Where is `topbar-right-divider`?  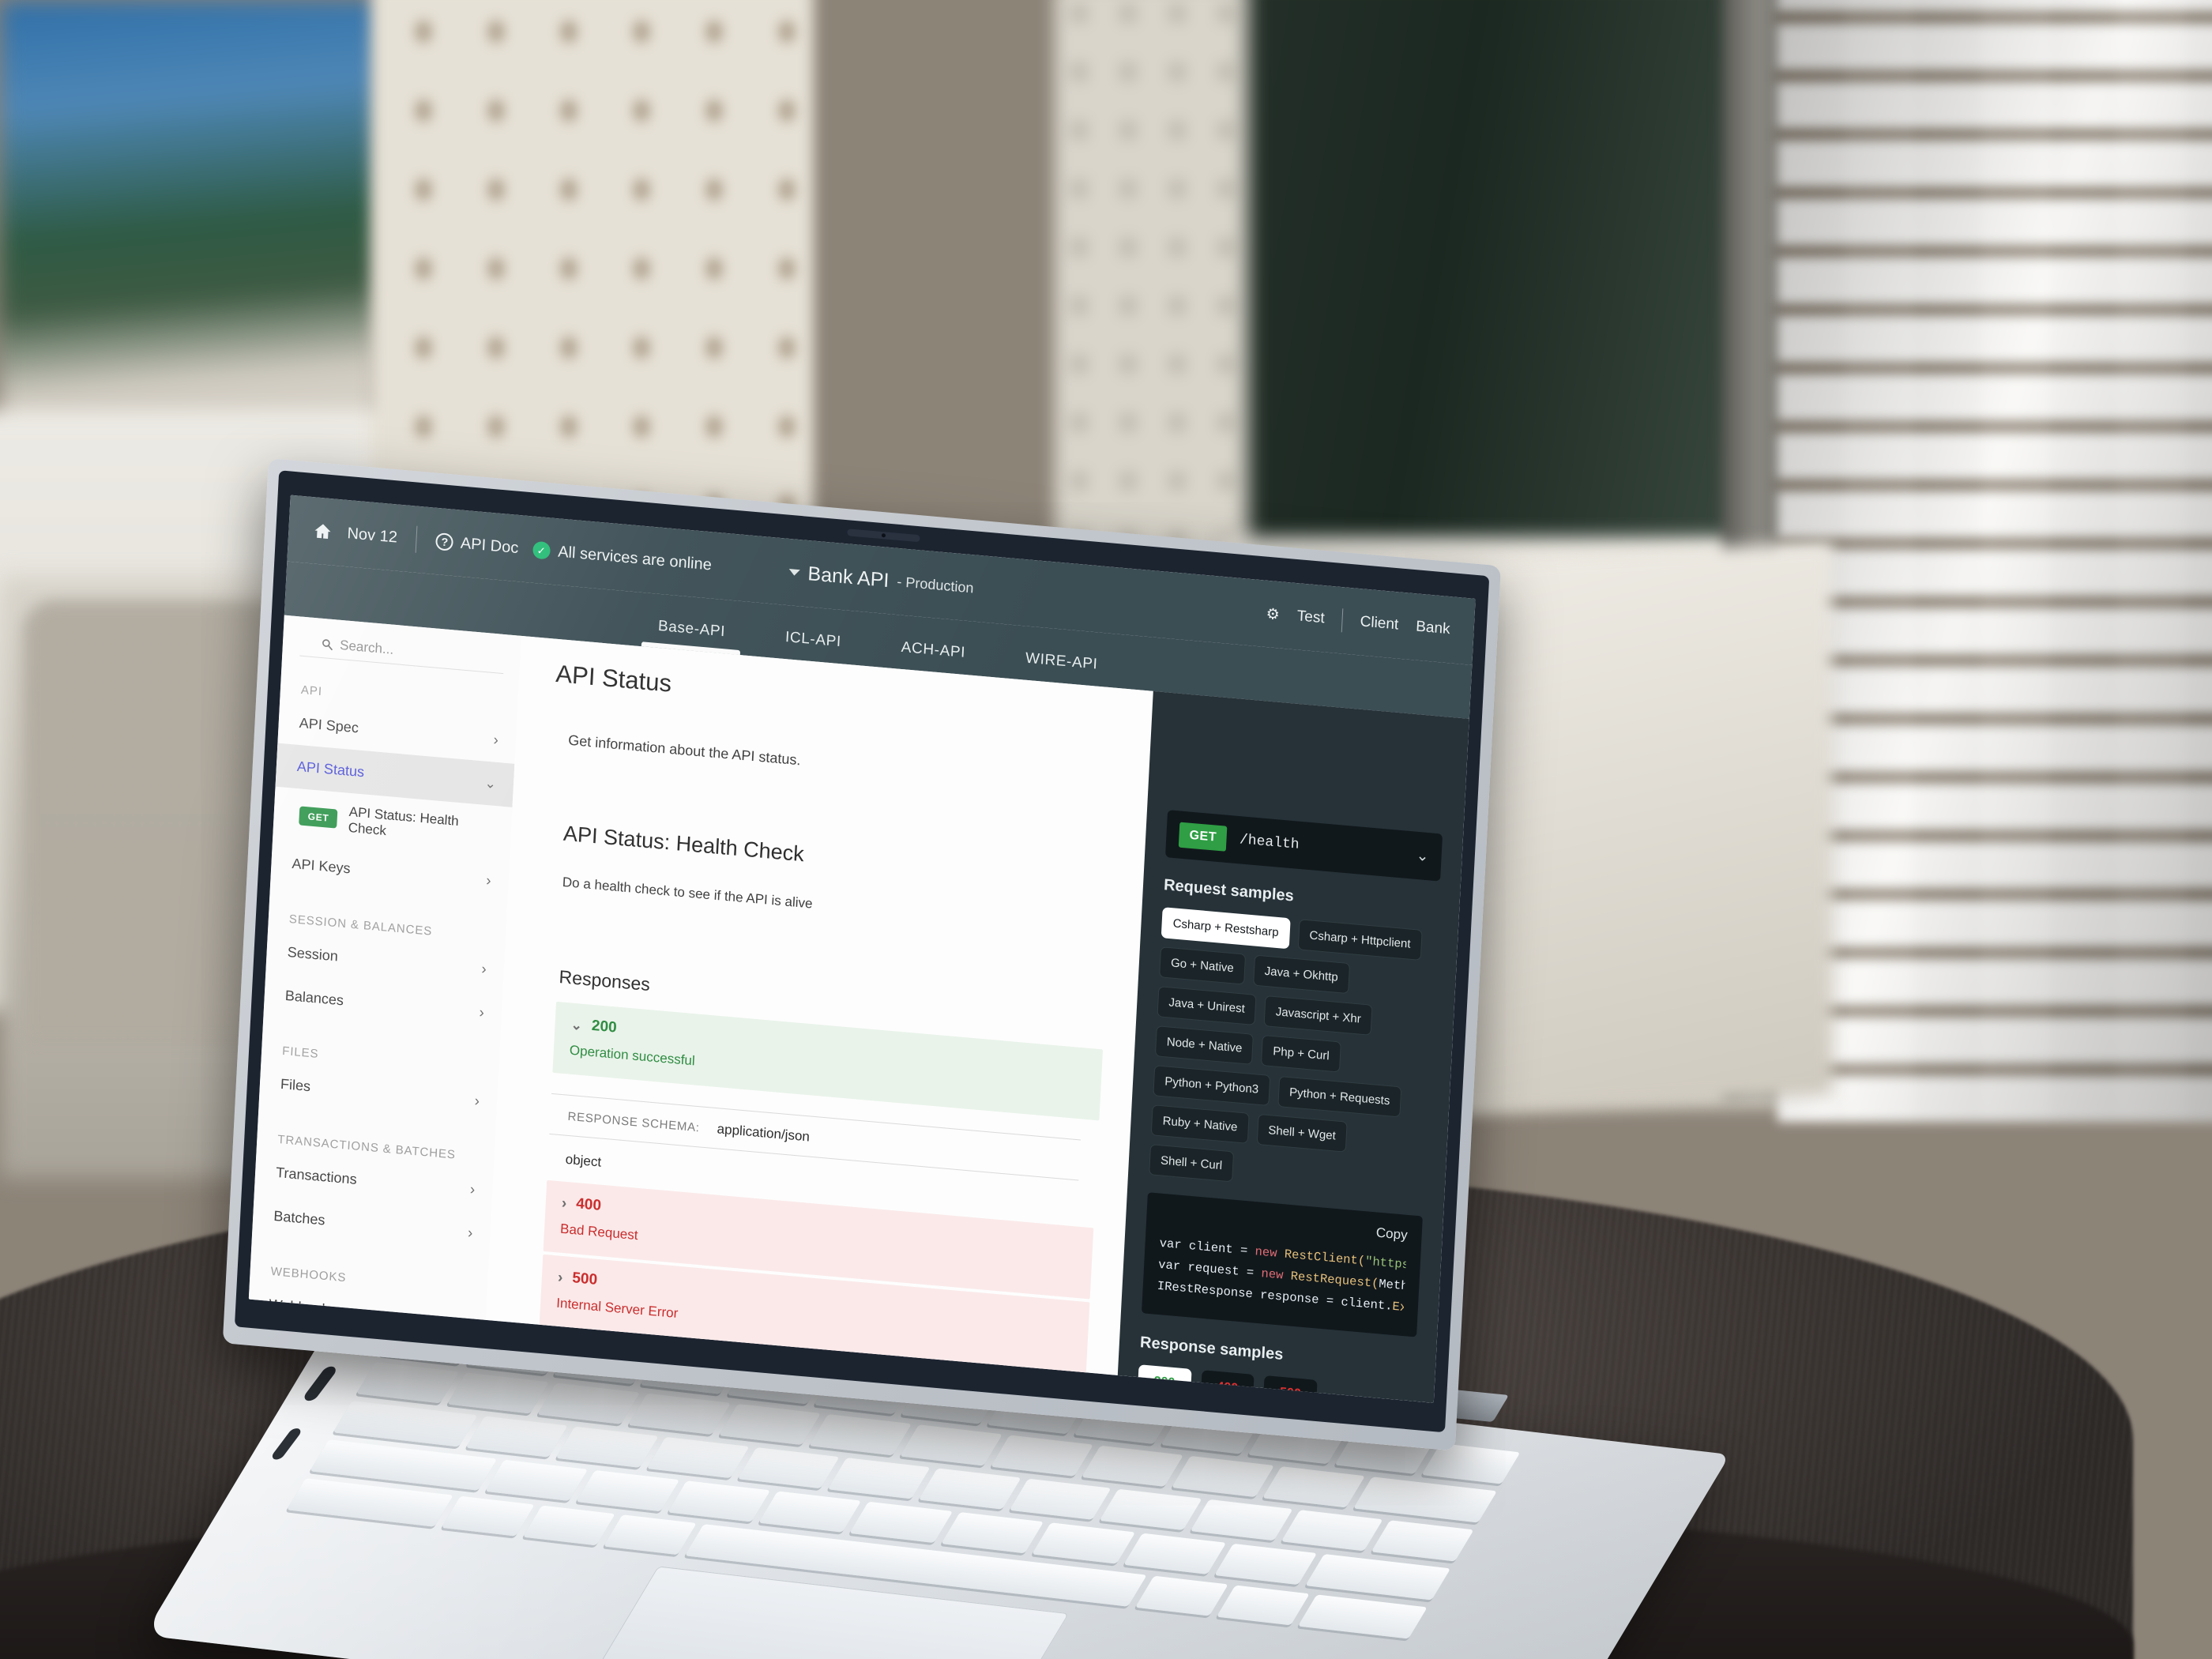 topbar-right-divider is located at coordinates (1342, 621).